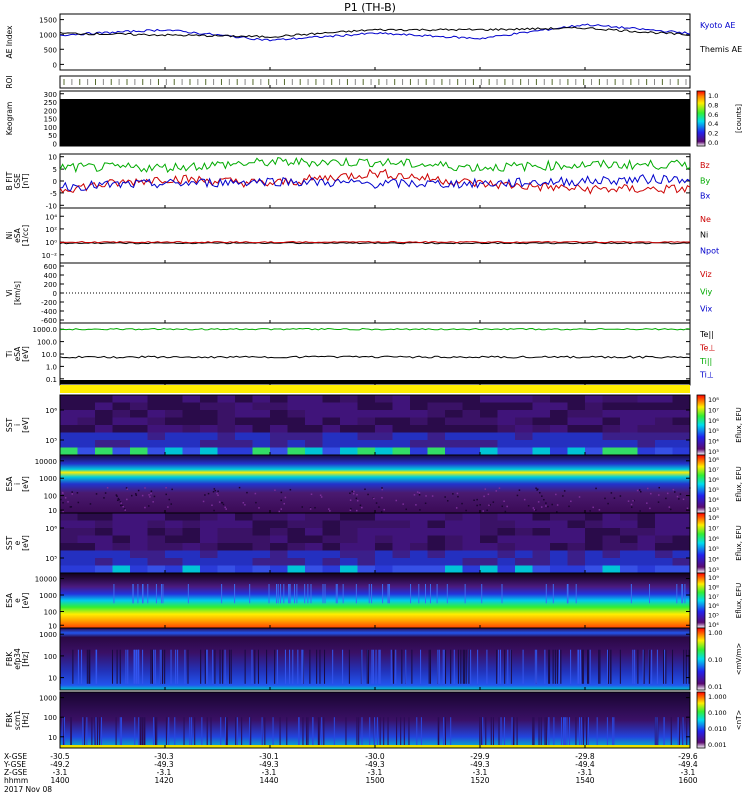 The height and width of the screenshot is (800, 750). What do you see at coordinates (715, 687) in the screenshot?
I see `colorbar-tick-label: 0.01` at bounding box center [715, 687].